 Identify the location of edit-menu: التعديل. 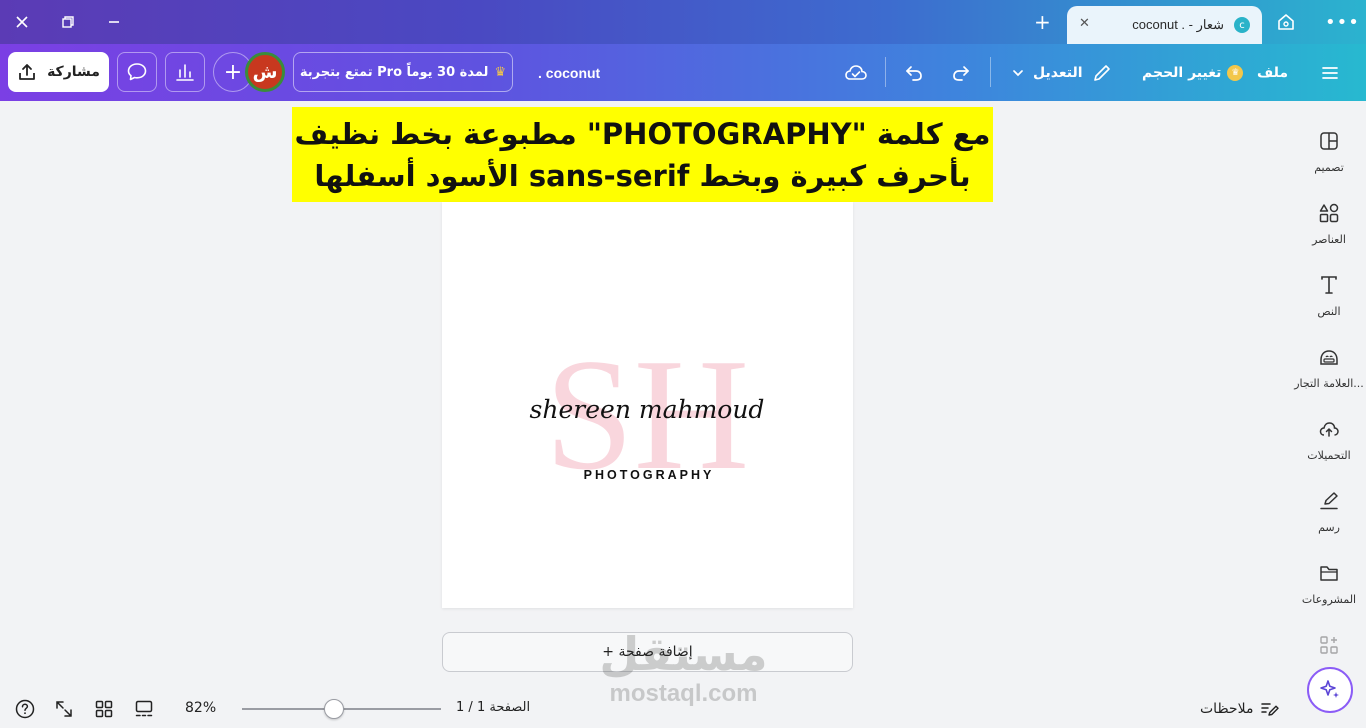
(1062, 72).